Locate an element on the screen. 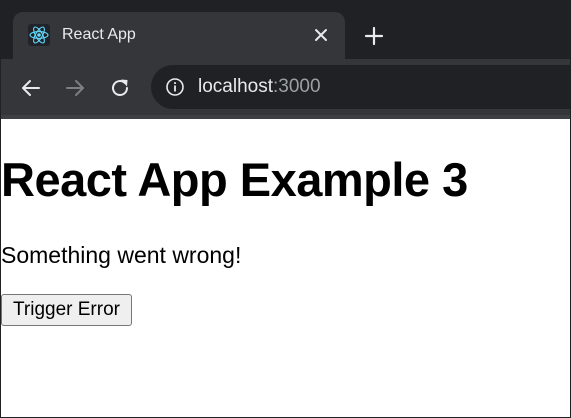 The width and height of the screenshot is (571, 418). arrow-left-icon is located at coordinates (31, 88).